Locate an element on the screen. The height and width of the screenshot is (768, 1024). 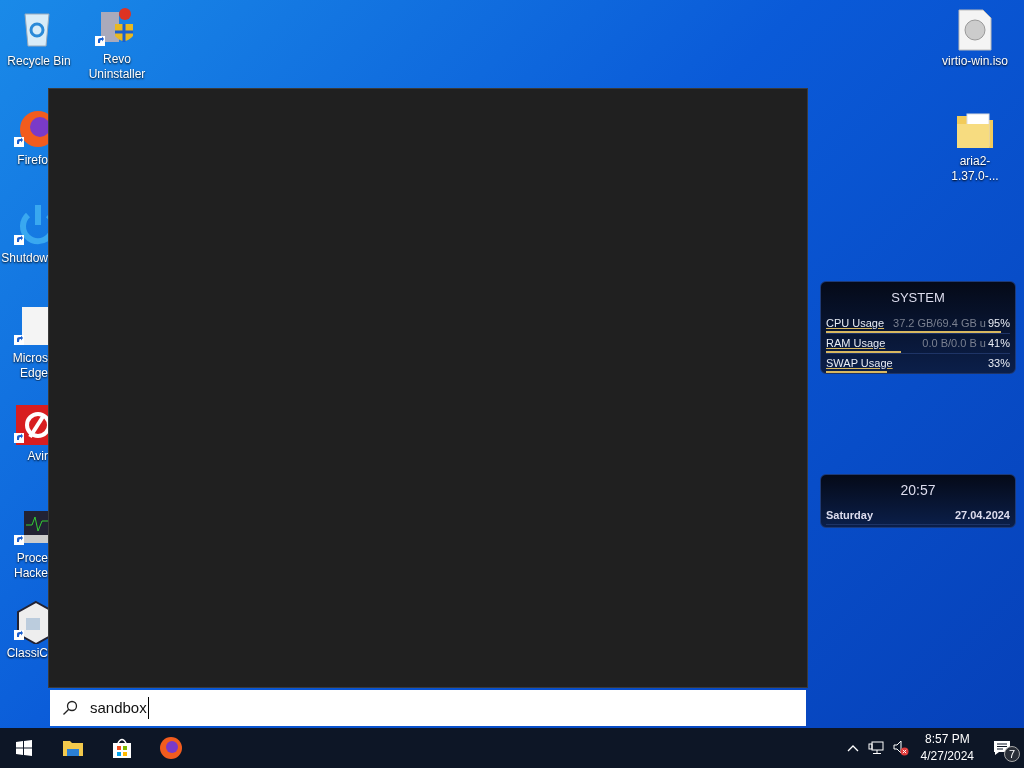
search-icon is located at coordinates (70, 708).